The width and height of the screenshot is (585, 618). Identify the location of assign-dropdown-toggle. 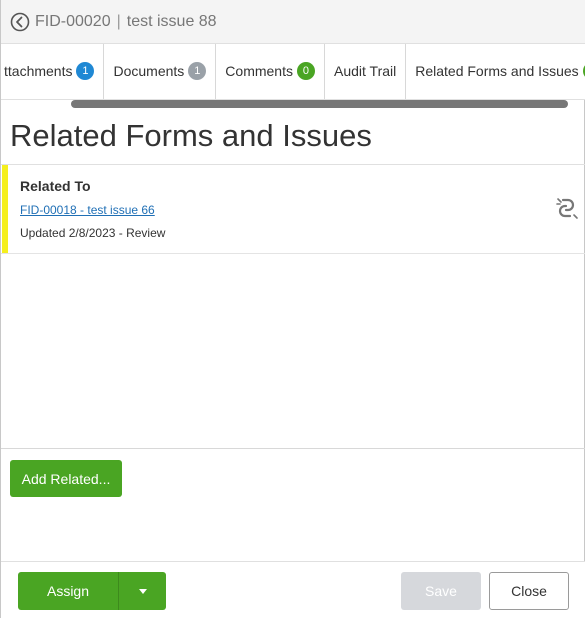
(142, 591).